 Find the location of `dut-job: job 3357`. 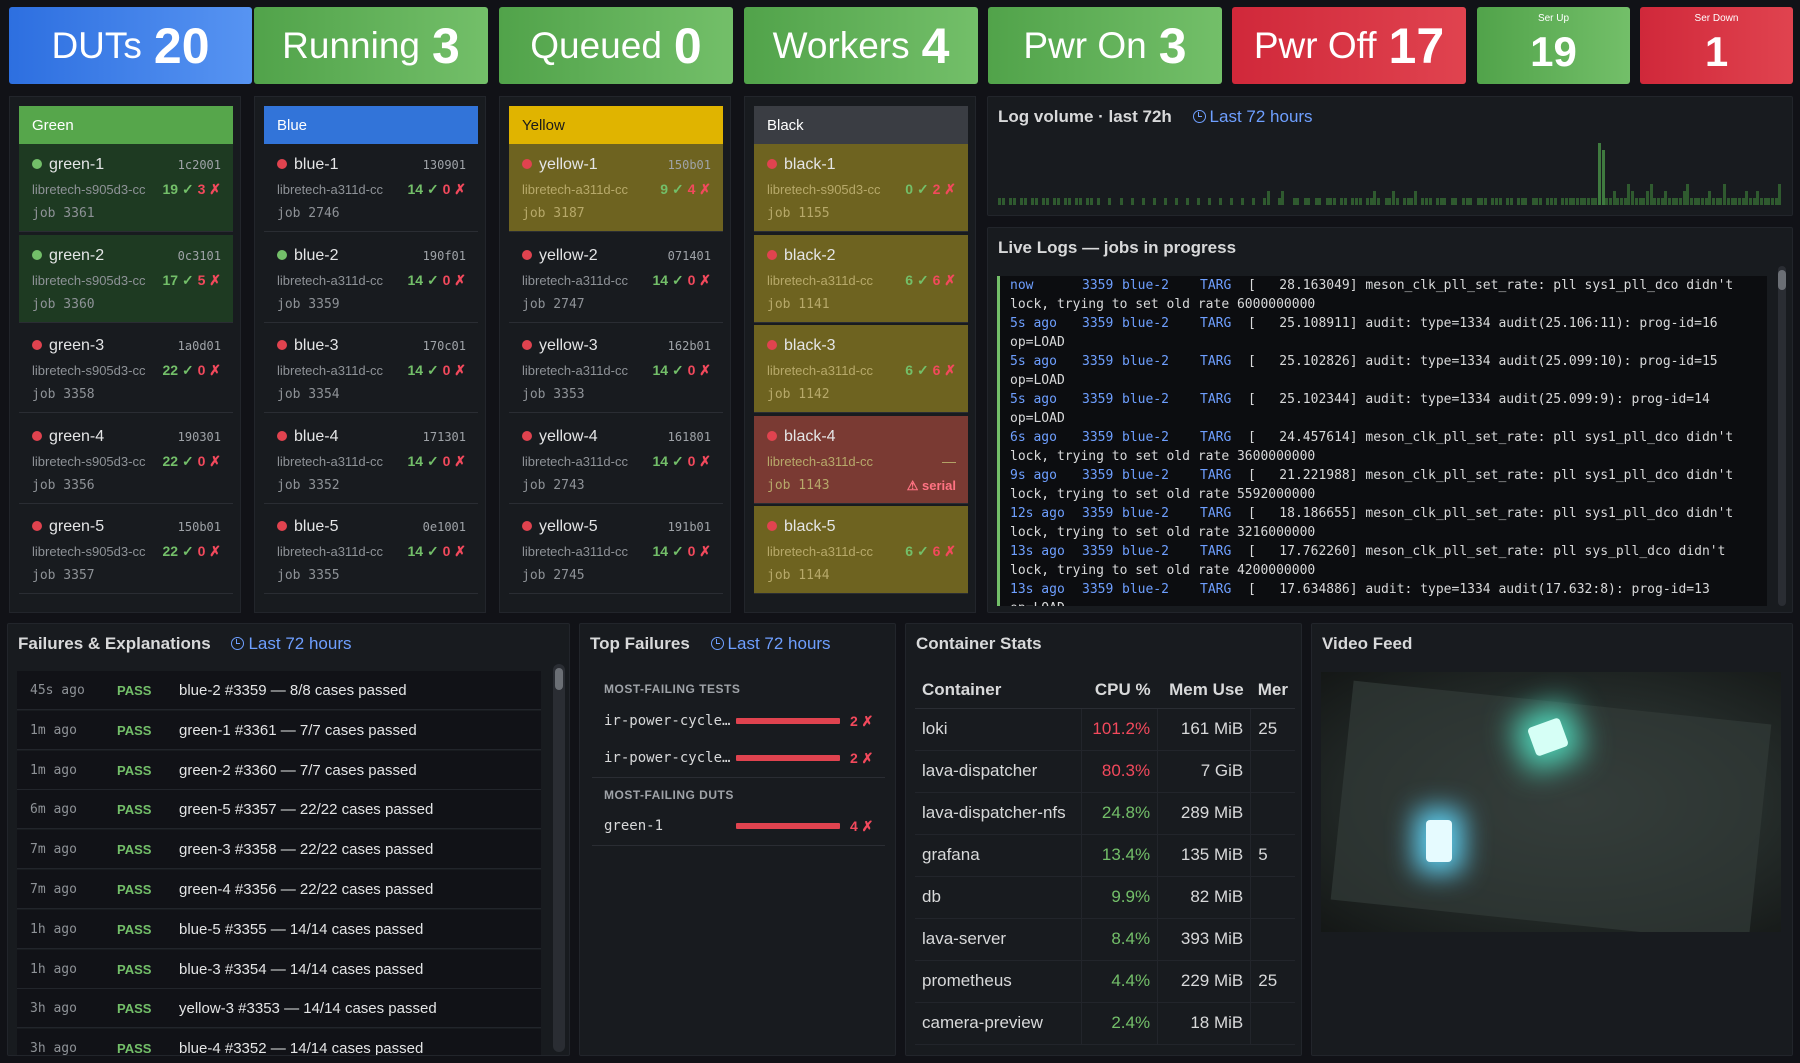

dut-job: job 3357 is located at coordinates (63, 575).